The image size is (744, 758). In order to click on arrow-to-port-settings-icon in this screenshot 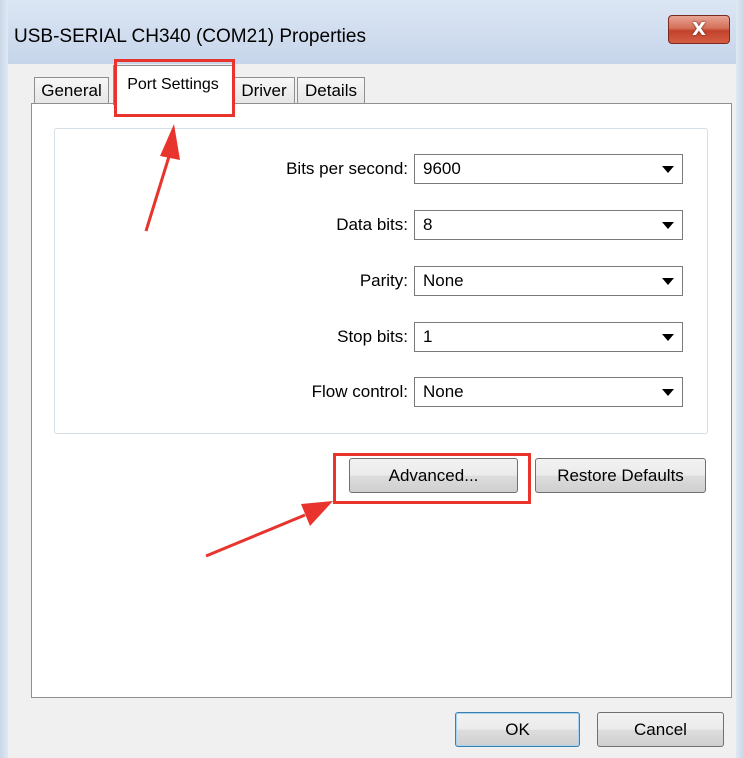, I will do `click(162, 178)`.